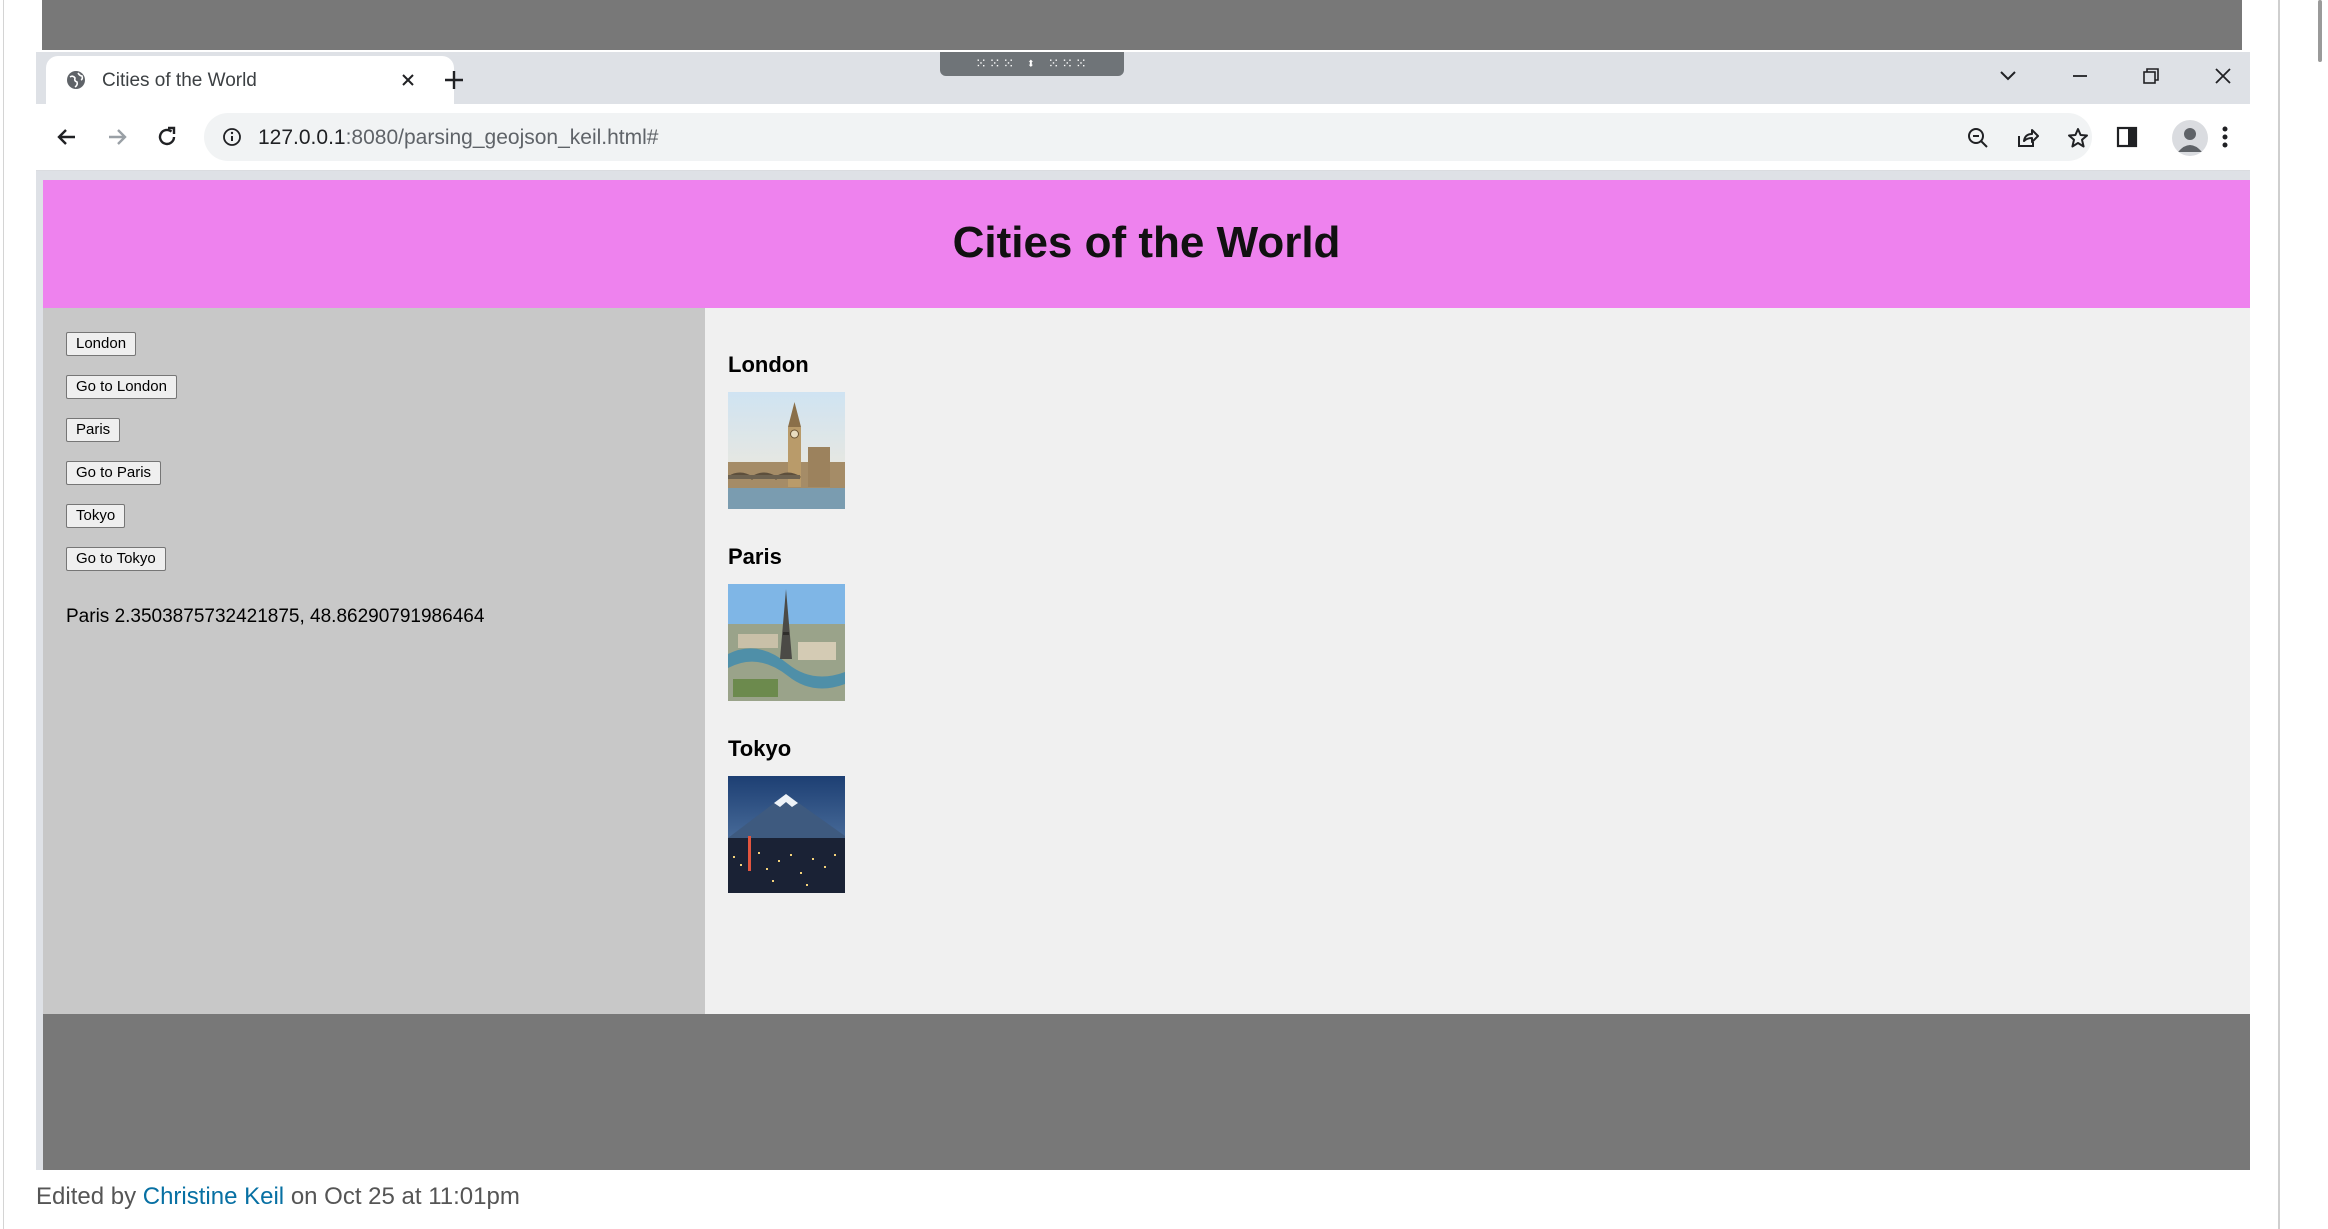 The image size is (2328, 1229). I want to click on reload-icon, so click(167, 137).